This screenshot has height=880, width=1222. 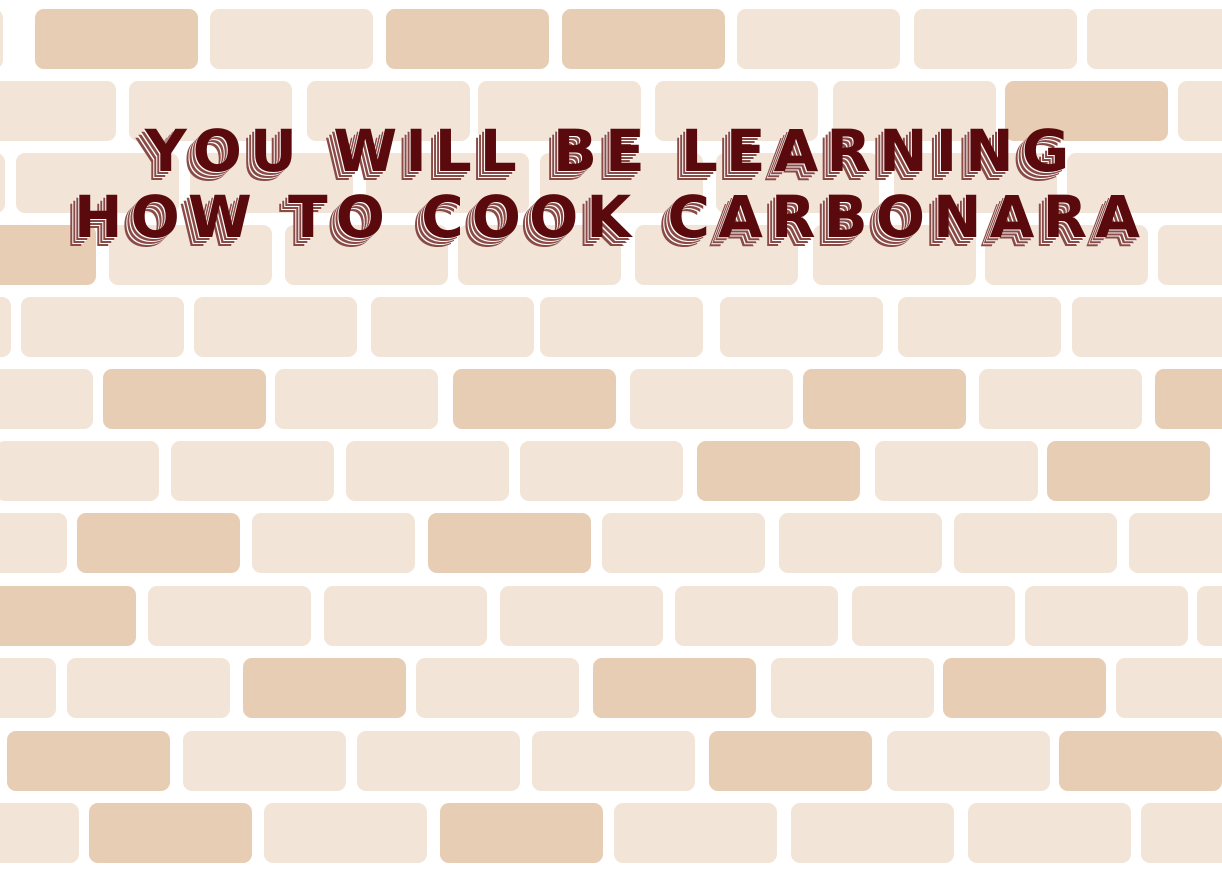 What do you see at coordinates (611, 217) in the screenshot?
I see `title-line-2: HOW TO COOK CARBONARA` at bounding box center [611, 217].